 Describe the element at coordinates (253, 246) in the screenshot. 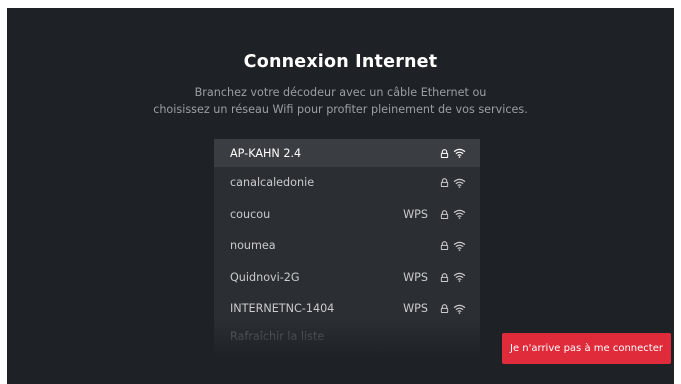

I see `network-name: noumea` at that location.